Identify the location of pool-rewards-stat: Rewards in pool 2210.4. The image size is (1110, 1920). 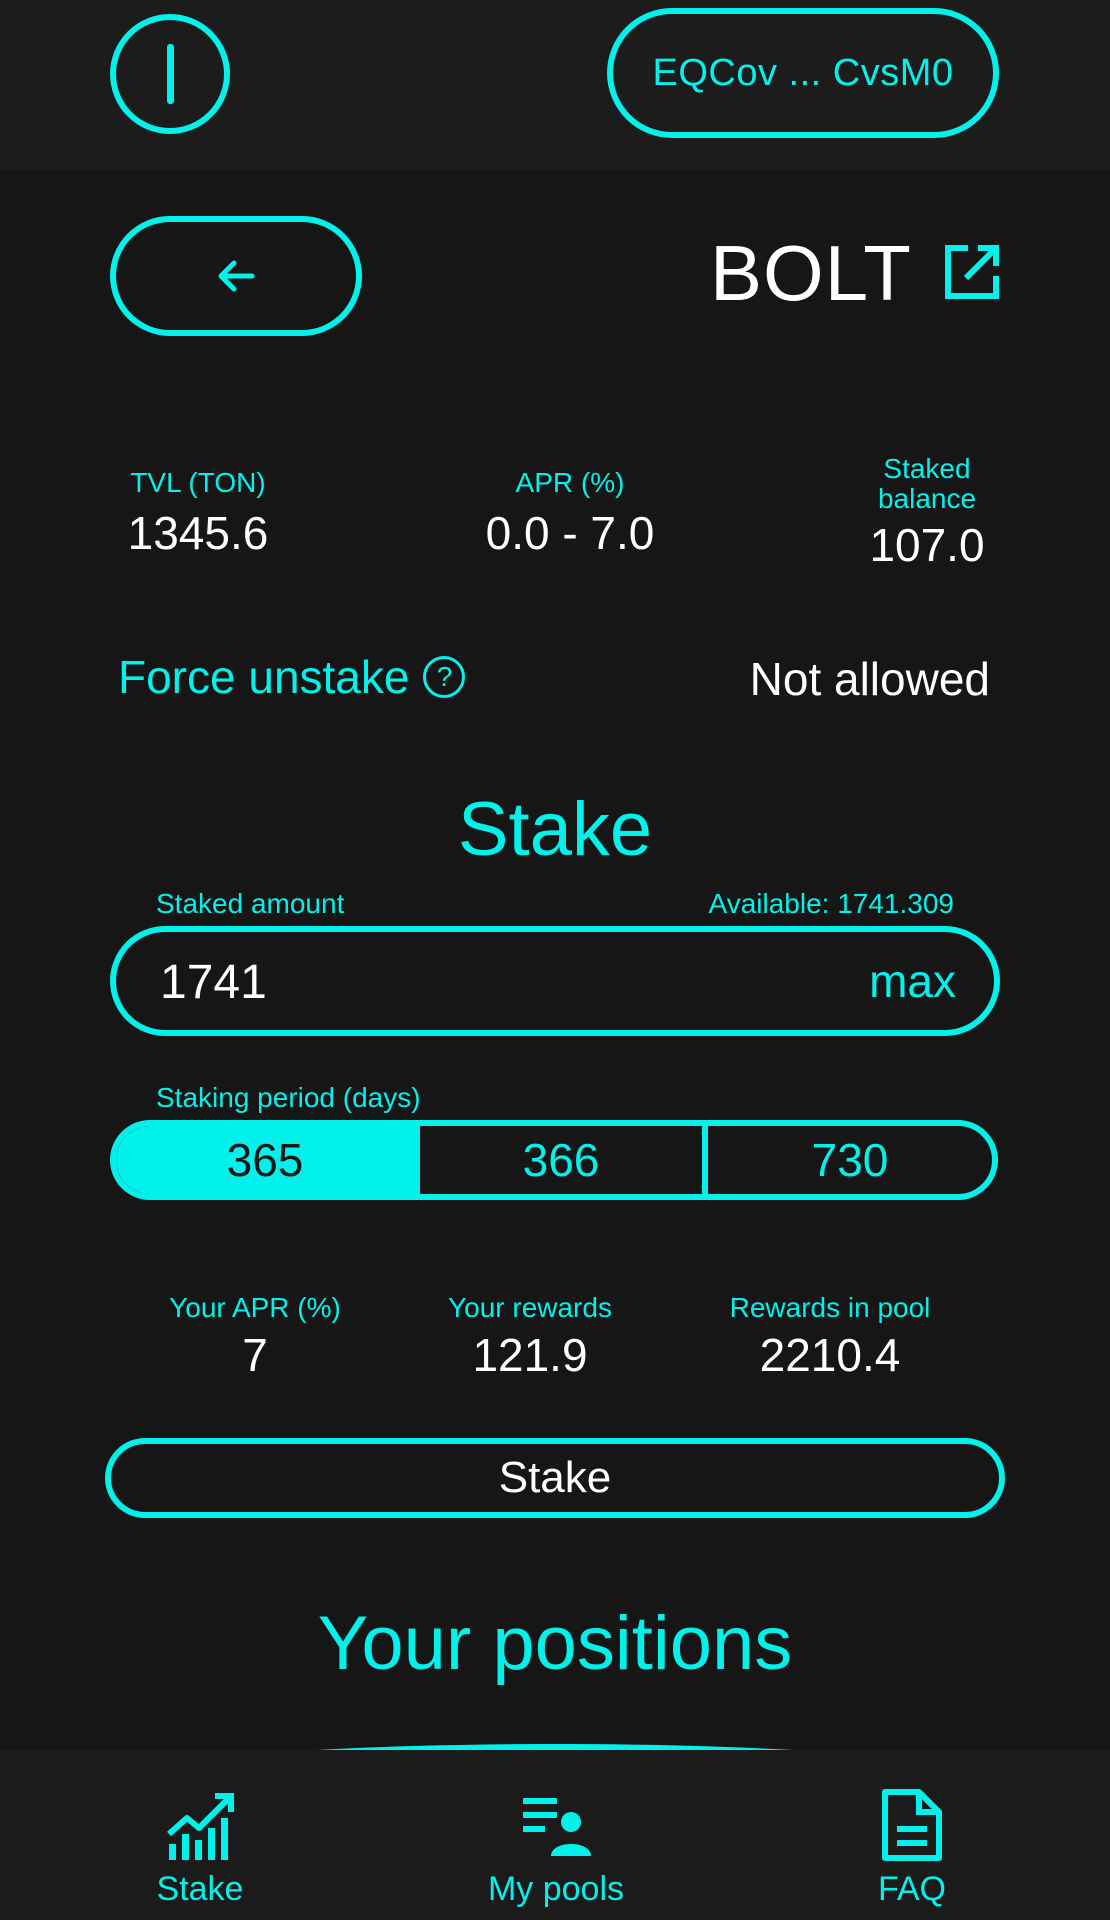
(830, 1337).